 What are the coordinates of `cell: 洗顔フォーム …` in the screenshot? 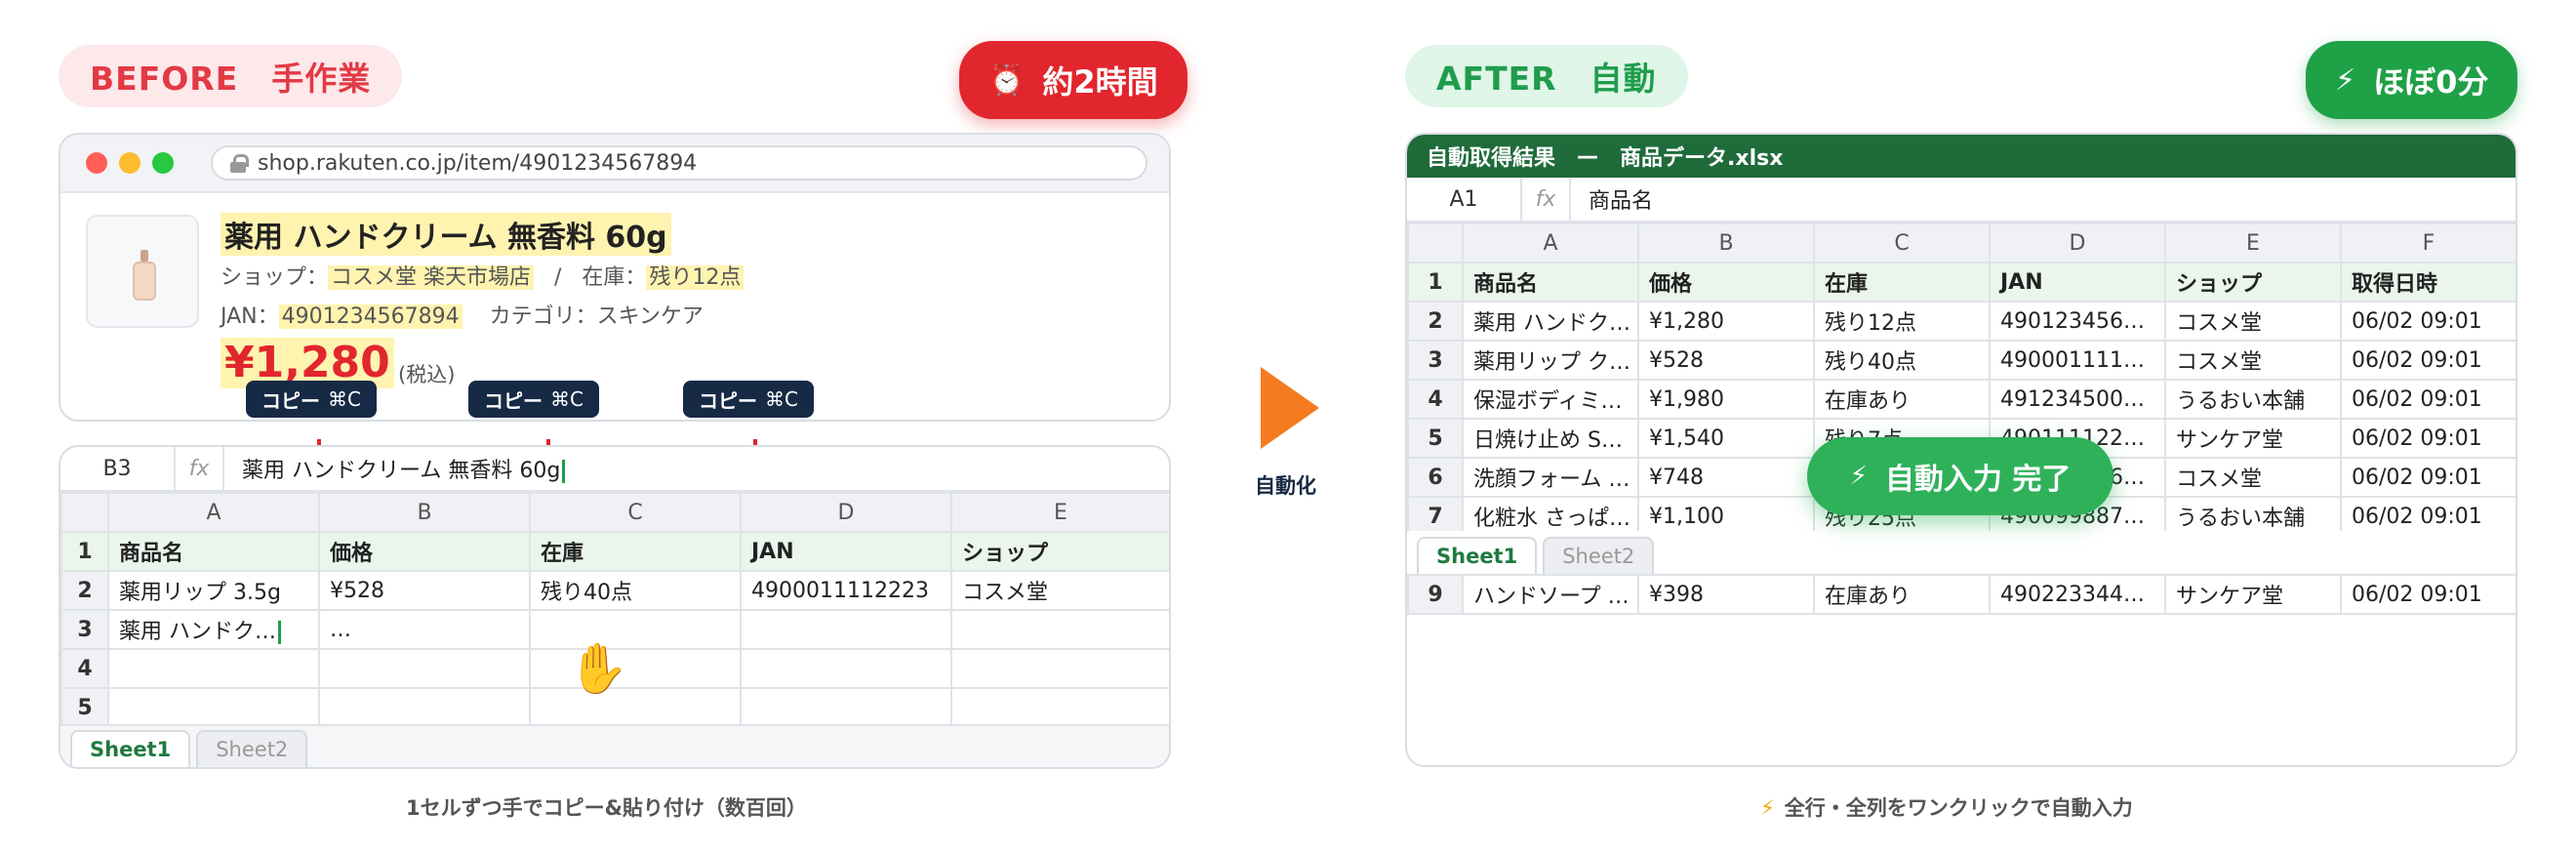 It's located at (1550, 477).